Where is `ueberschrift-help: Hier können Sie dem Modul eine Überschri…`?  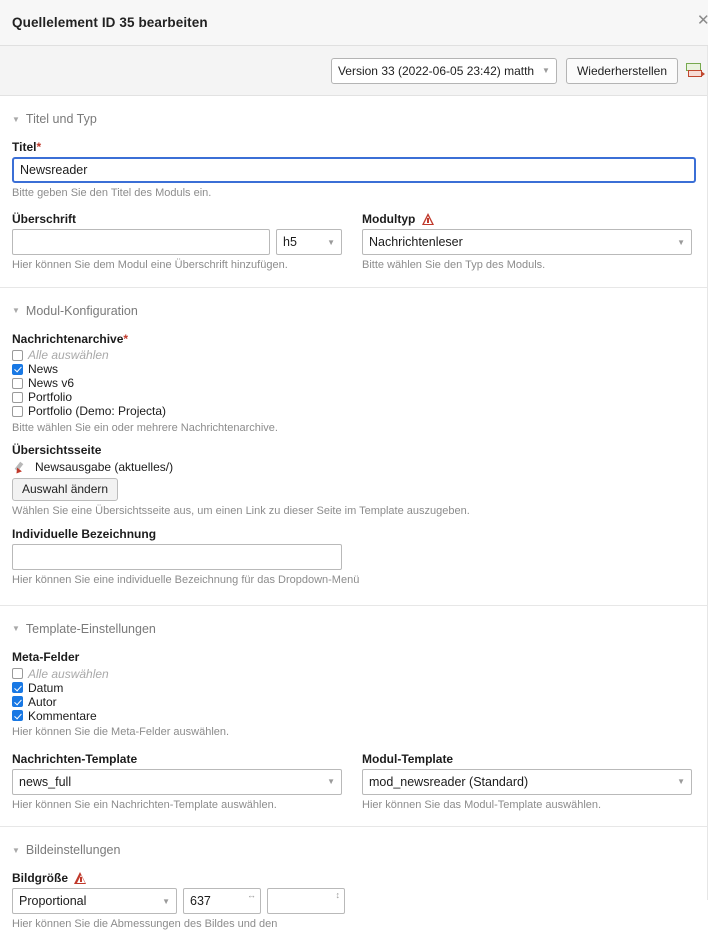
ueberschrift-help: Hier können Sie dem Modul eine Überschri… is located at coordinates (150, 265).